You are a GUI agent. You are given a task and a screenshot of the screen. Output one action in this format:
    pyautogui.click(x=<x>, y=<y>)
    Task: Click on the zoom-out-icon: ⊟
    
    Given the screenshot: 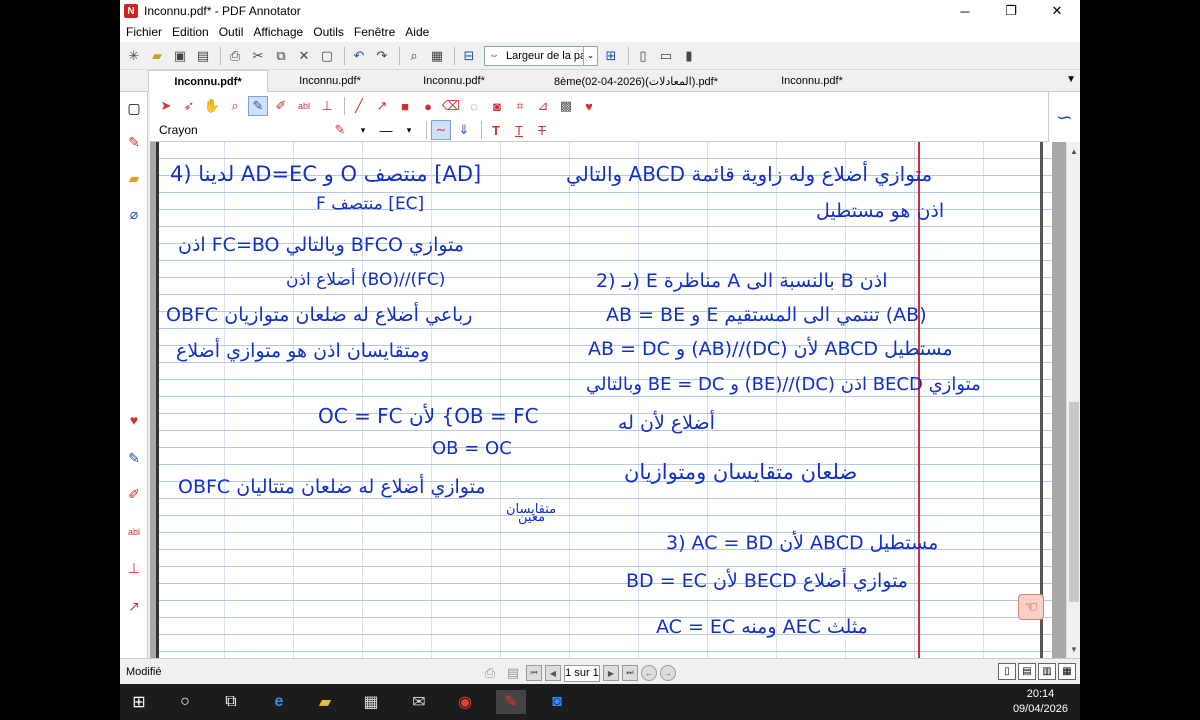 What is the action you would take?
    pyautogui.click(x=469, y=56)
    